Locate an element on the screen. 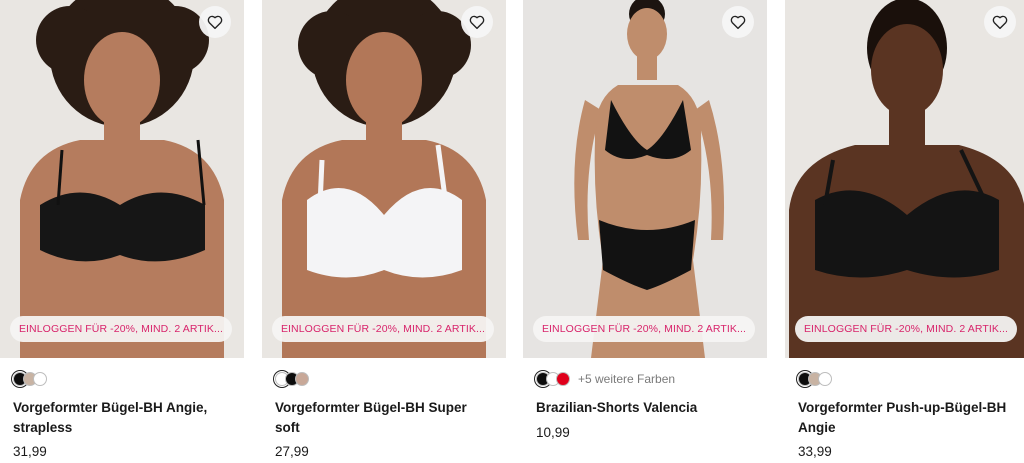 The height and width of the screenshot is (463, 1024). color-swatches: +5 weitere Farben is located at coordinates (605, 379).